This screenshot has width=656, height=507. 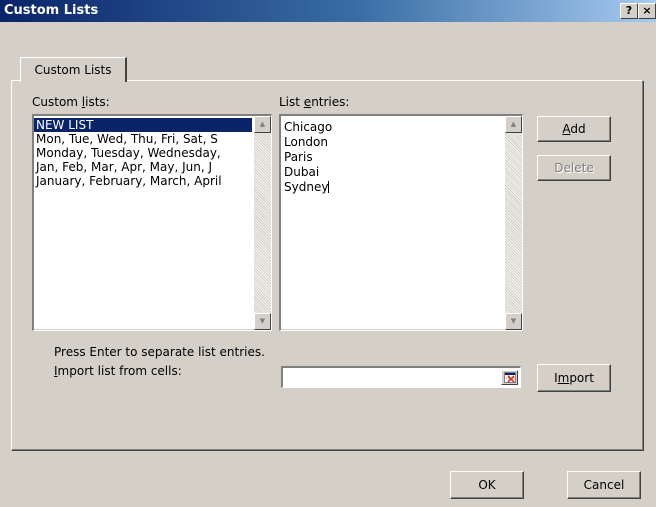 I want to click on list-item: Jan, Feb, Mar, Apr, May, Jun, J, so click(x=143, y=167).